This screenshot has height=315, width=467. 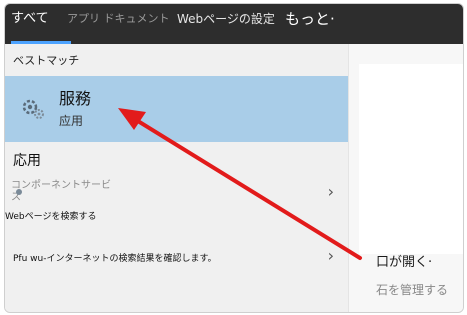 What do you see at coordinates (30, 18) in the screenshot?
I see `tab-all-label: すべて` at bounding box center [30, 18].